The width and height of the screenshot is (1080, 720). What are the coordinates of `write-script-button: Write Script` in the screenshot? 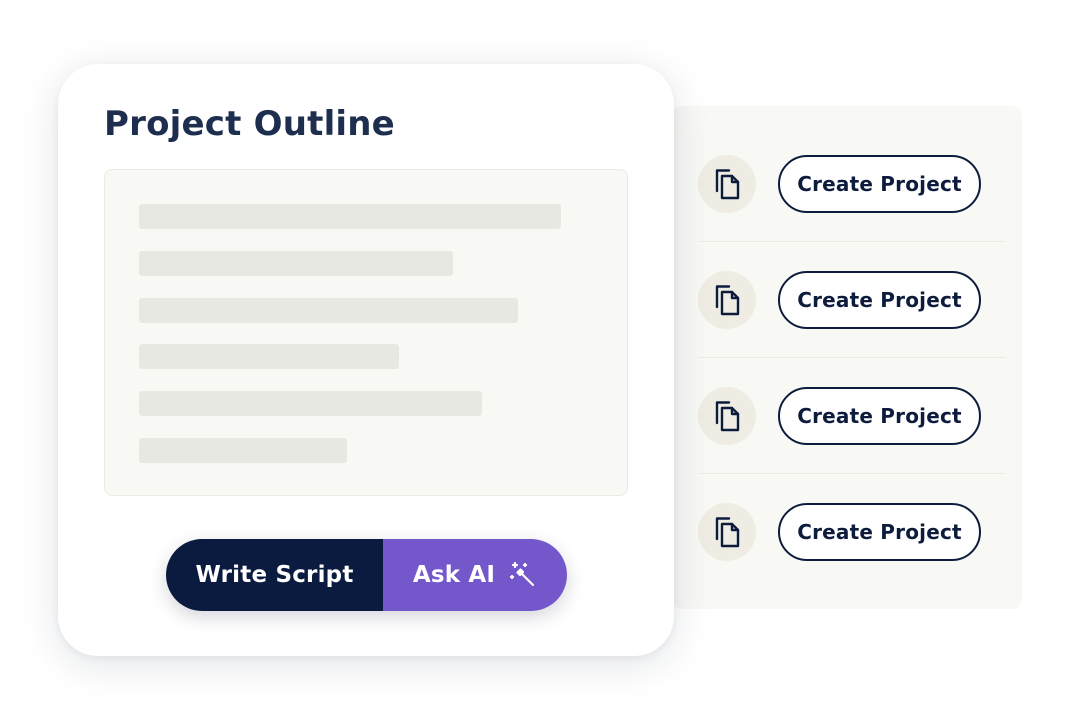 It's located at (274, 575).